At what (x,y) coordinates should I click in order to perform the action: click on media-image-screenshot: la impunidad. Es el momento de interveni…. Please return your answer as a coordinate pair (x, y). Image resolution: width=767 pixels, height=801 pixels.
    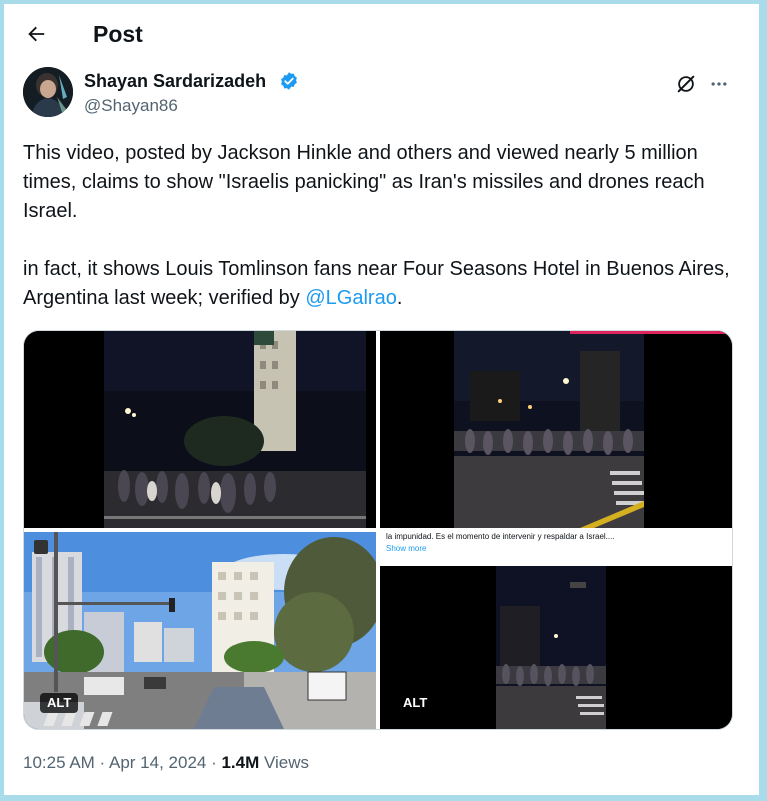
    Looking at the image, I should click on (556, 630).